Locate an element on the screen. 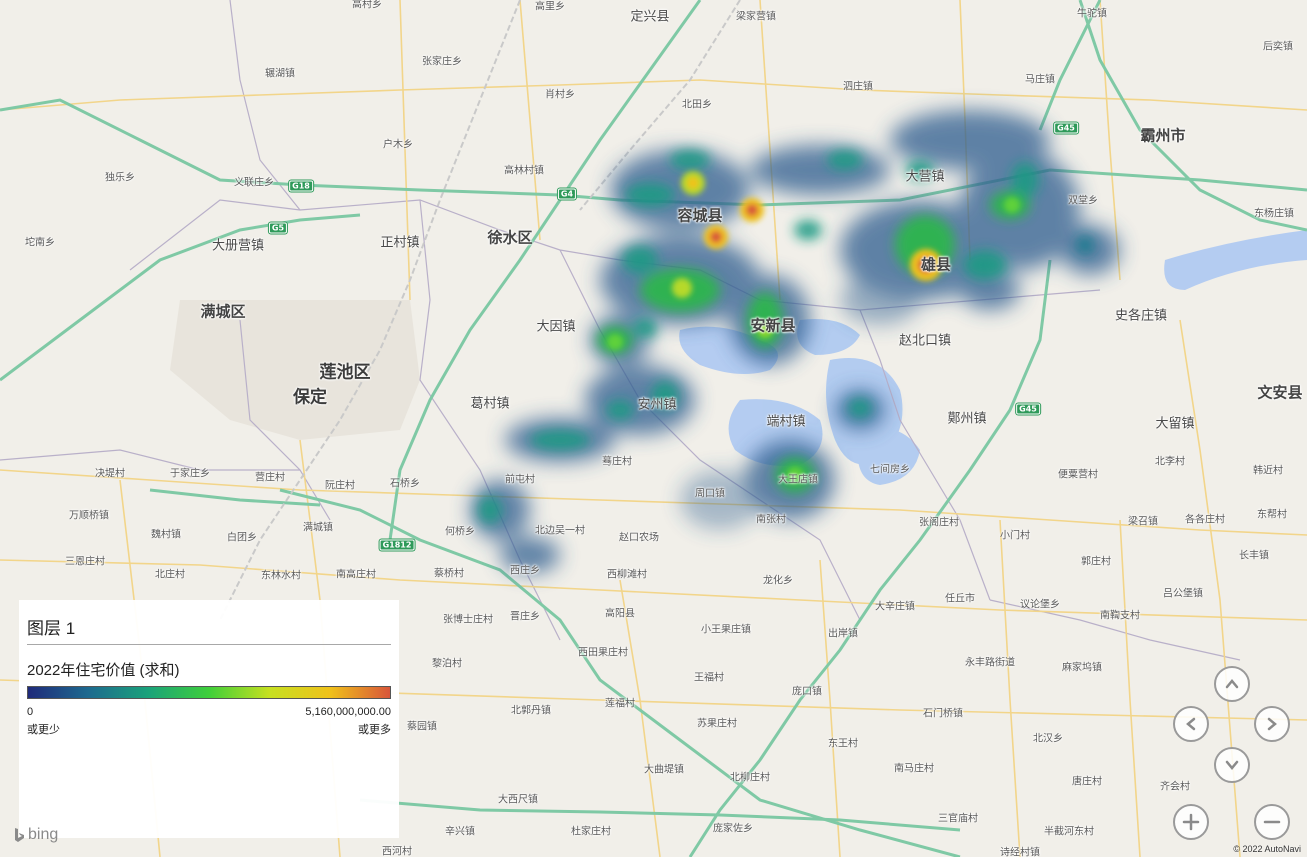 Image resolution: width=1307 pixels, height=857 pixels. zoom-out-button is located at coordinates (1272, 822).